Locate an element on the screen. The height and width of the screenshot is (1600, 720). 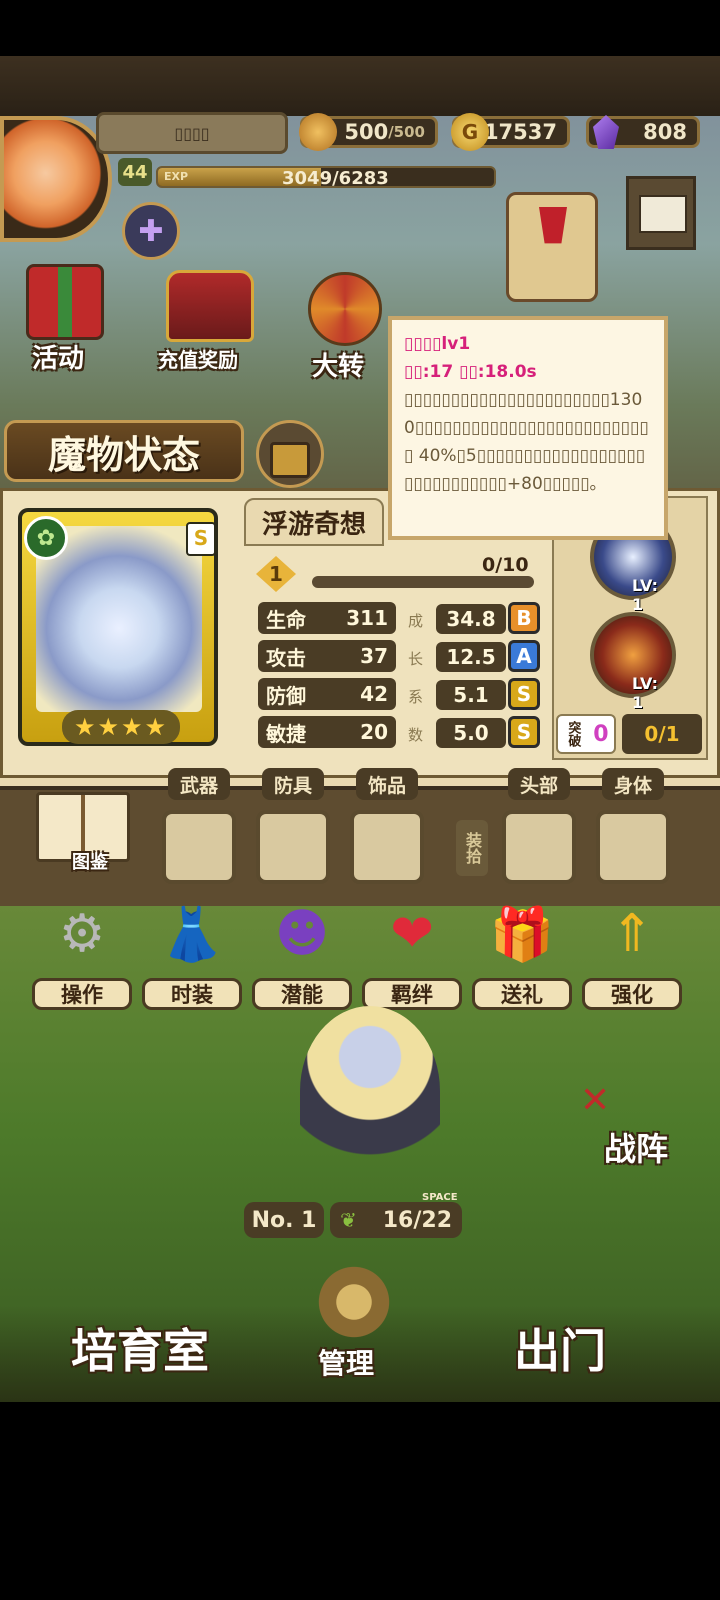
gear-icon: ⚙ is located at coordinates (82, 934).